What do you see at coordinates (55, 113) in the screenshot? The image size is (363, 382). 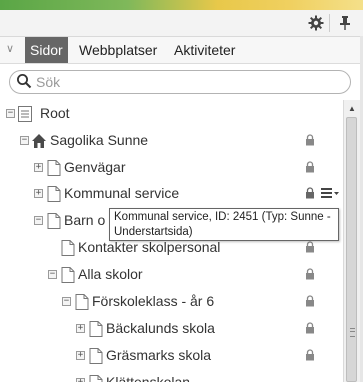 I see `tree-item-label: Root` at bounding box center [55, 113].